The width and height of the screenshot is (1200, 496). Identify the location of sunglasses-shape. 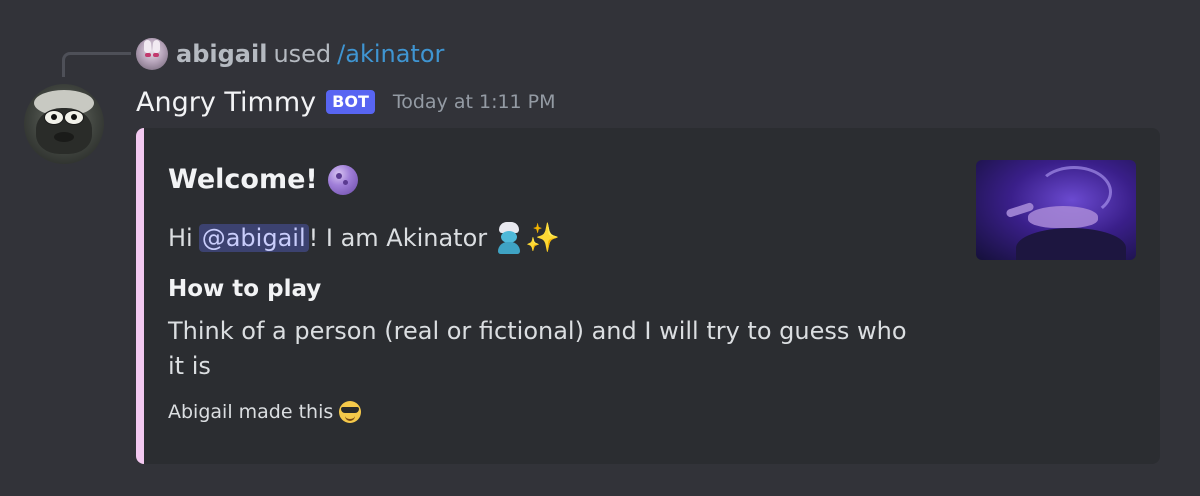
(350, 410).